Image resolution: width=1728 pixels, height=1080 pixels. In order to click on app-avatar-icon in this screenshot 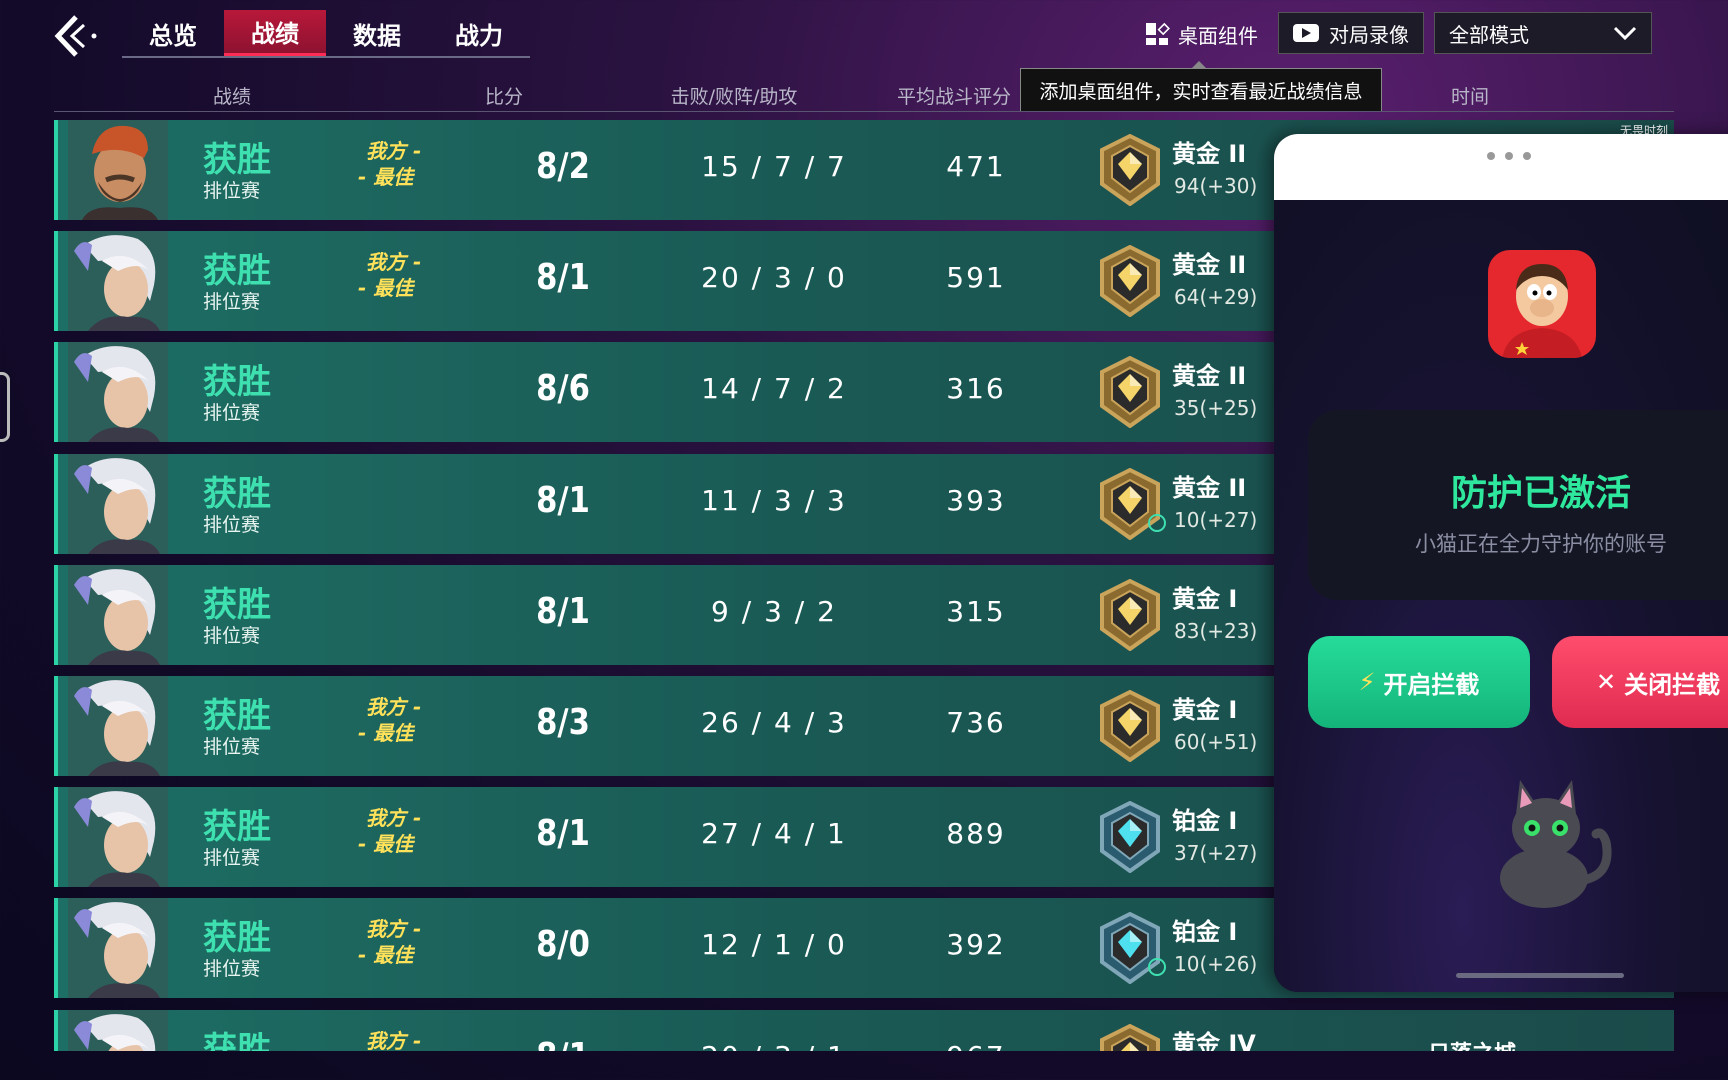, I will do `click(1542, 304)`.